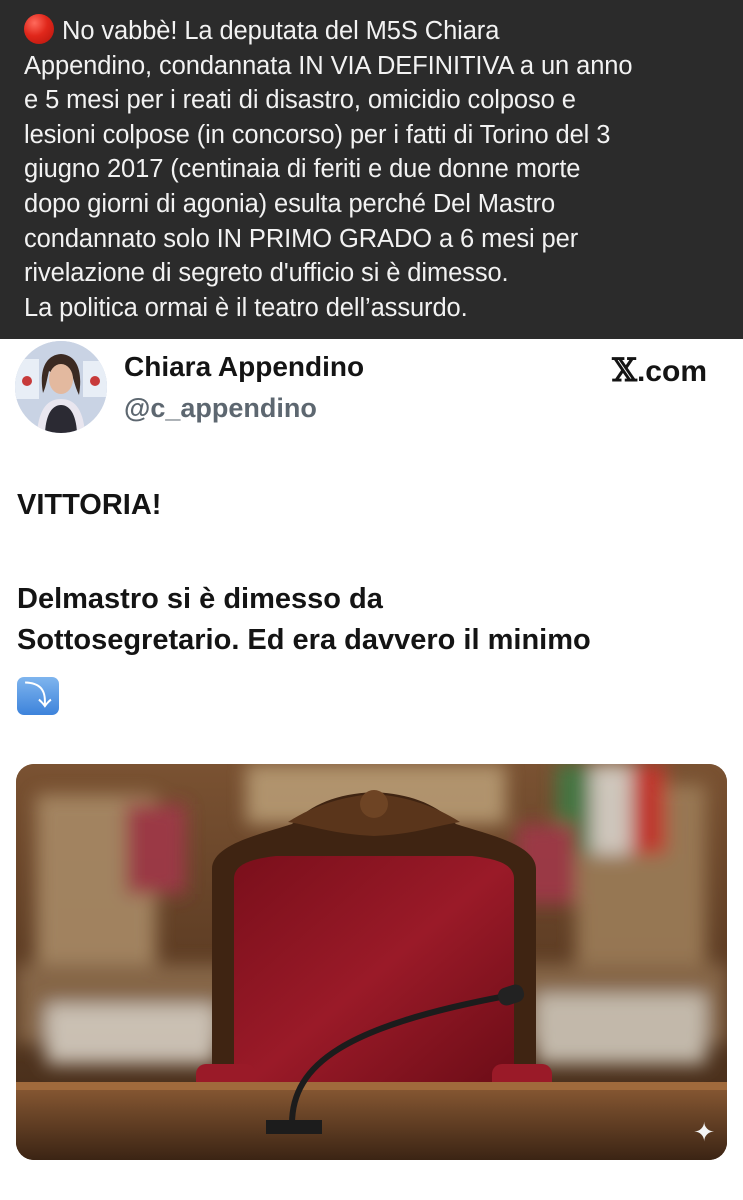  I want to click on sparkle-icon: ✦, so click(704, 1132).